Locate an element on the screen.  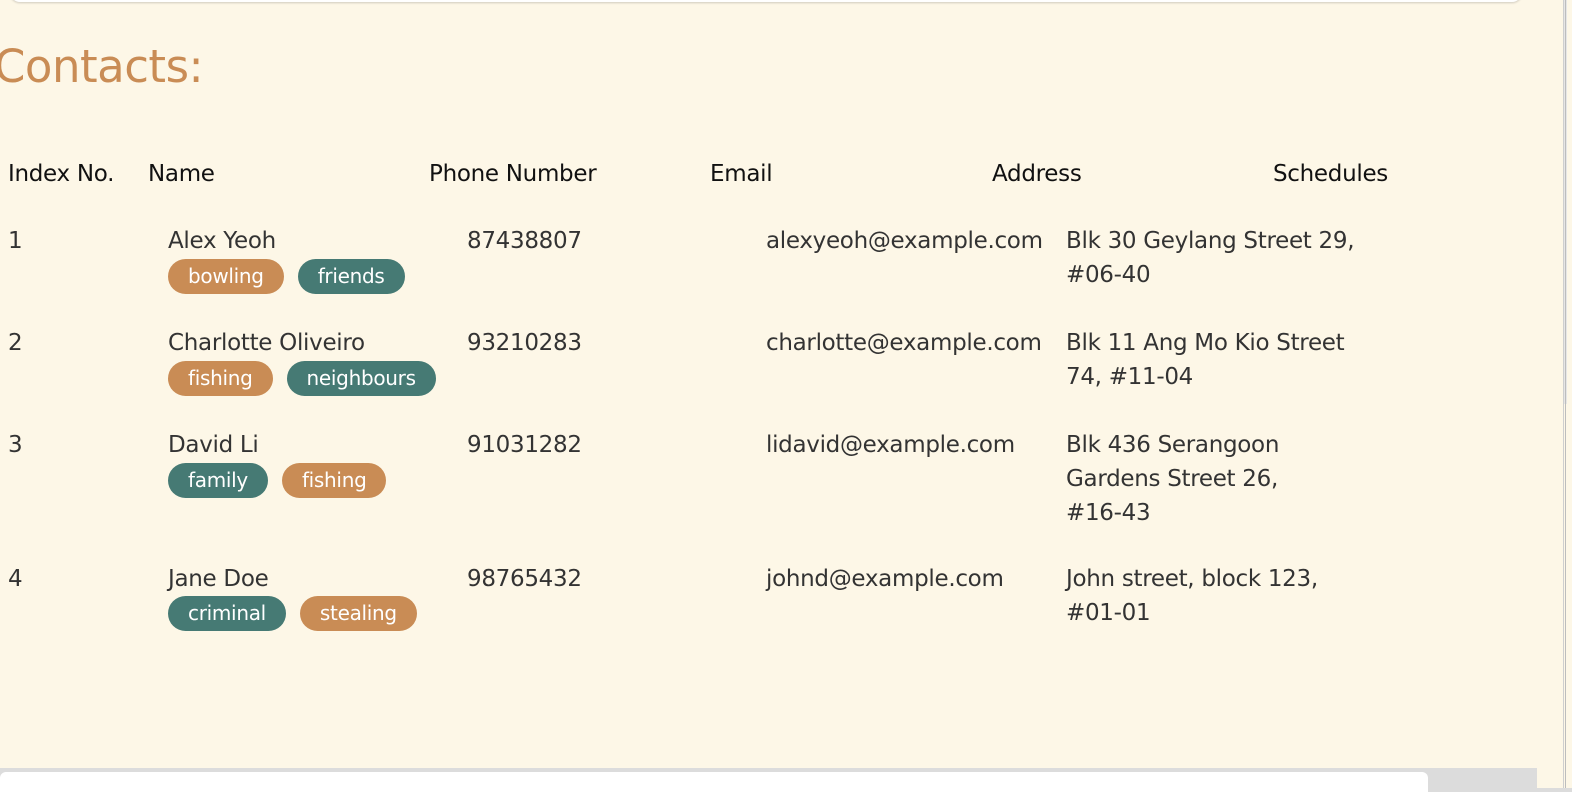
page-title: Contacts: is located at coordinates (102, 66).